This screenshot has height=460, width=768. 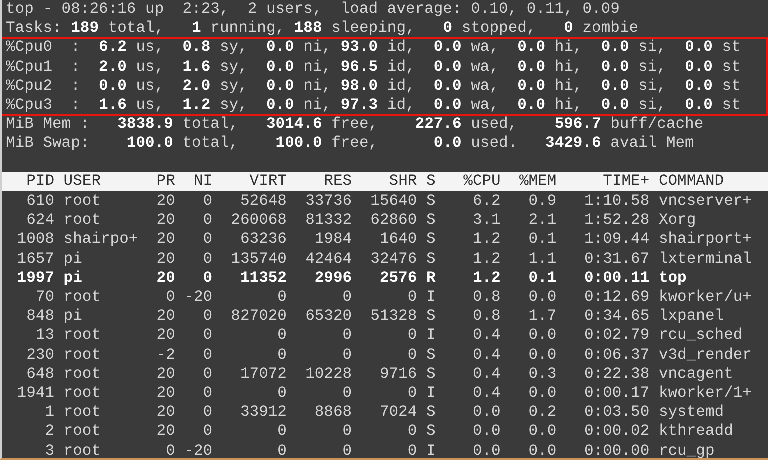 I want to click on column-header: PID, so click(x=40, y=181).